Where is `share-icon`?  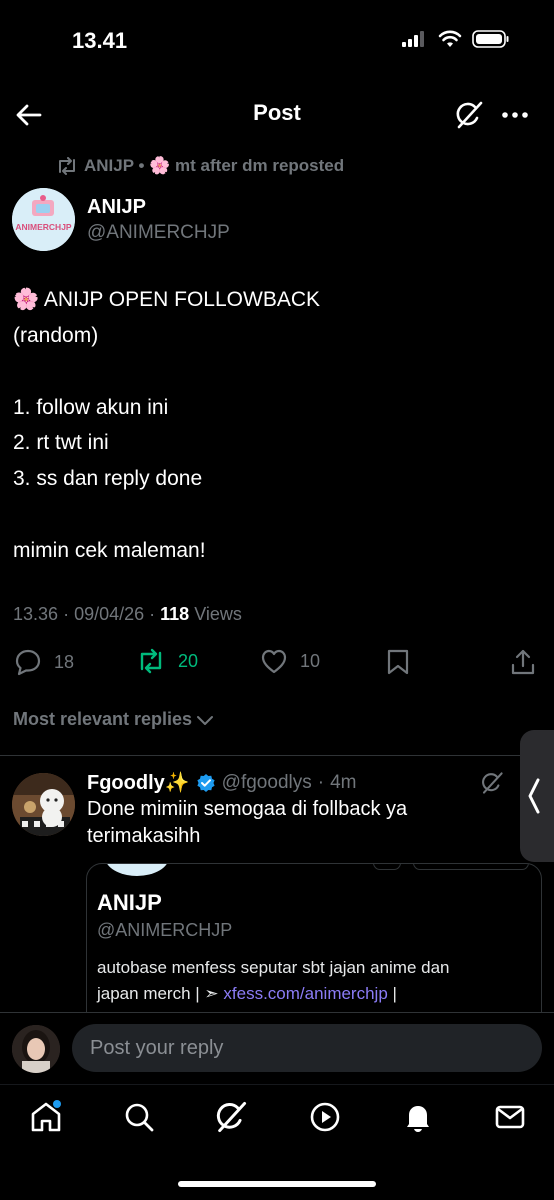 share-icon is located at coordinates (523, 662).